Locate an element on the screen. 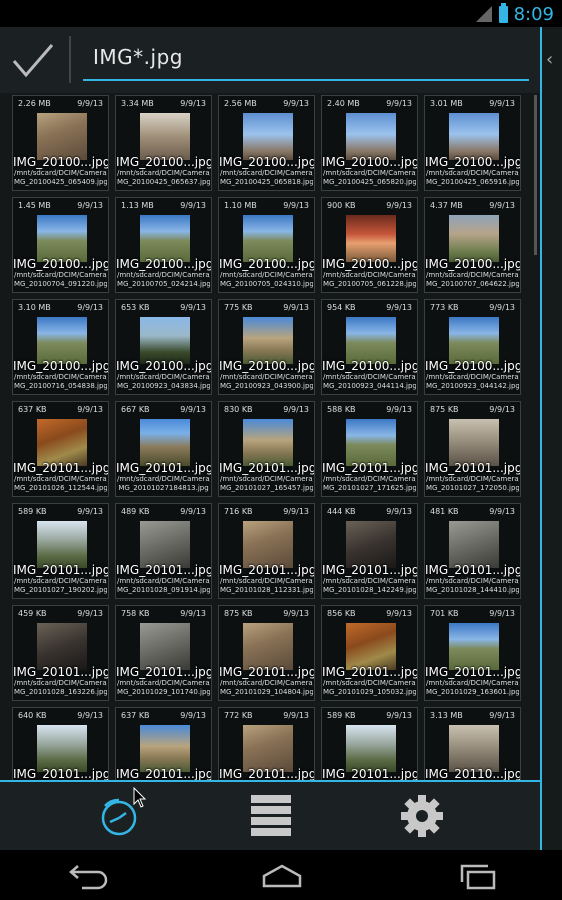 This screenshot has width=562, height=900. file-tile: 589 KB 9/9/13 IMG_20101...jpg is located at coordinates (369, 743).